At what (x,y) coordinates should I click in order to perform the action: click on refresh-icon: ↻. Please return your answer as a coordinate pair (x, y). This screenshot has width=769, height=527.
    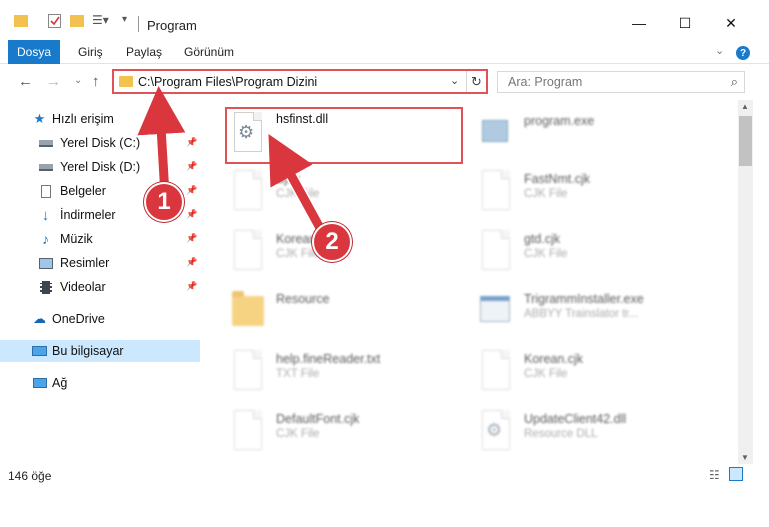
    Looking at the image, I should click on (476, 81).